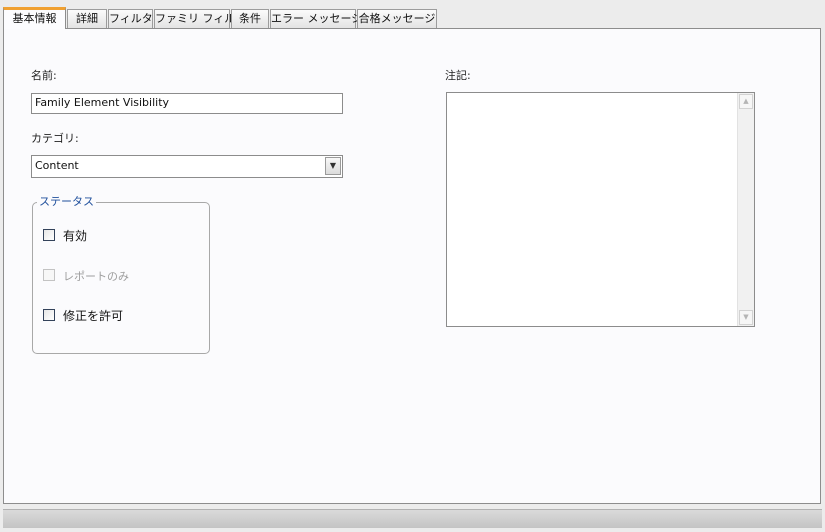  Describe the element at coordinates (187, 103) in the screenshot. I see `name-input: Family Element Visibility` at that location.